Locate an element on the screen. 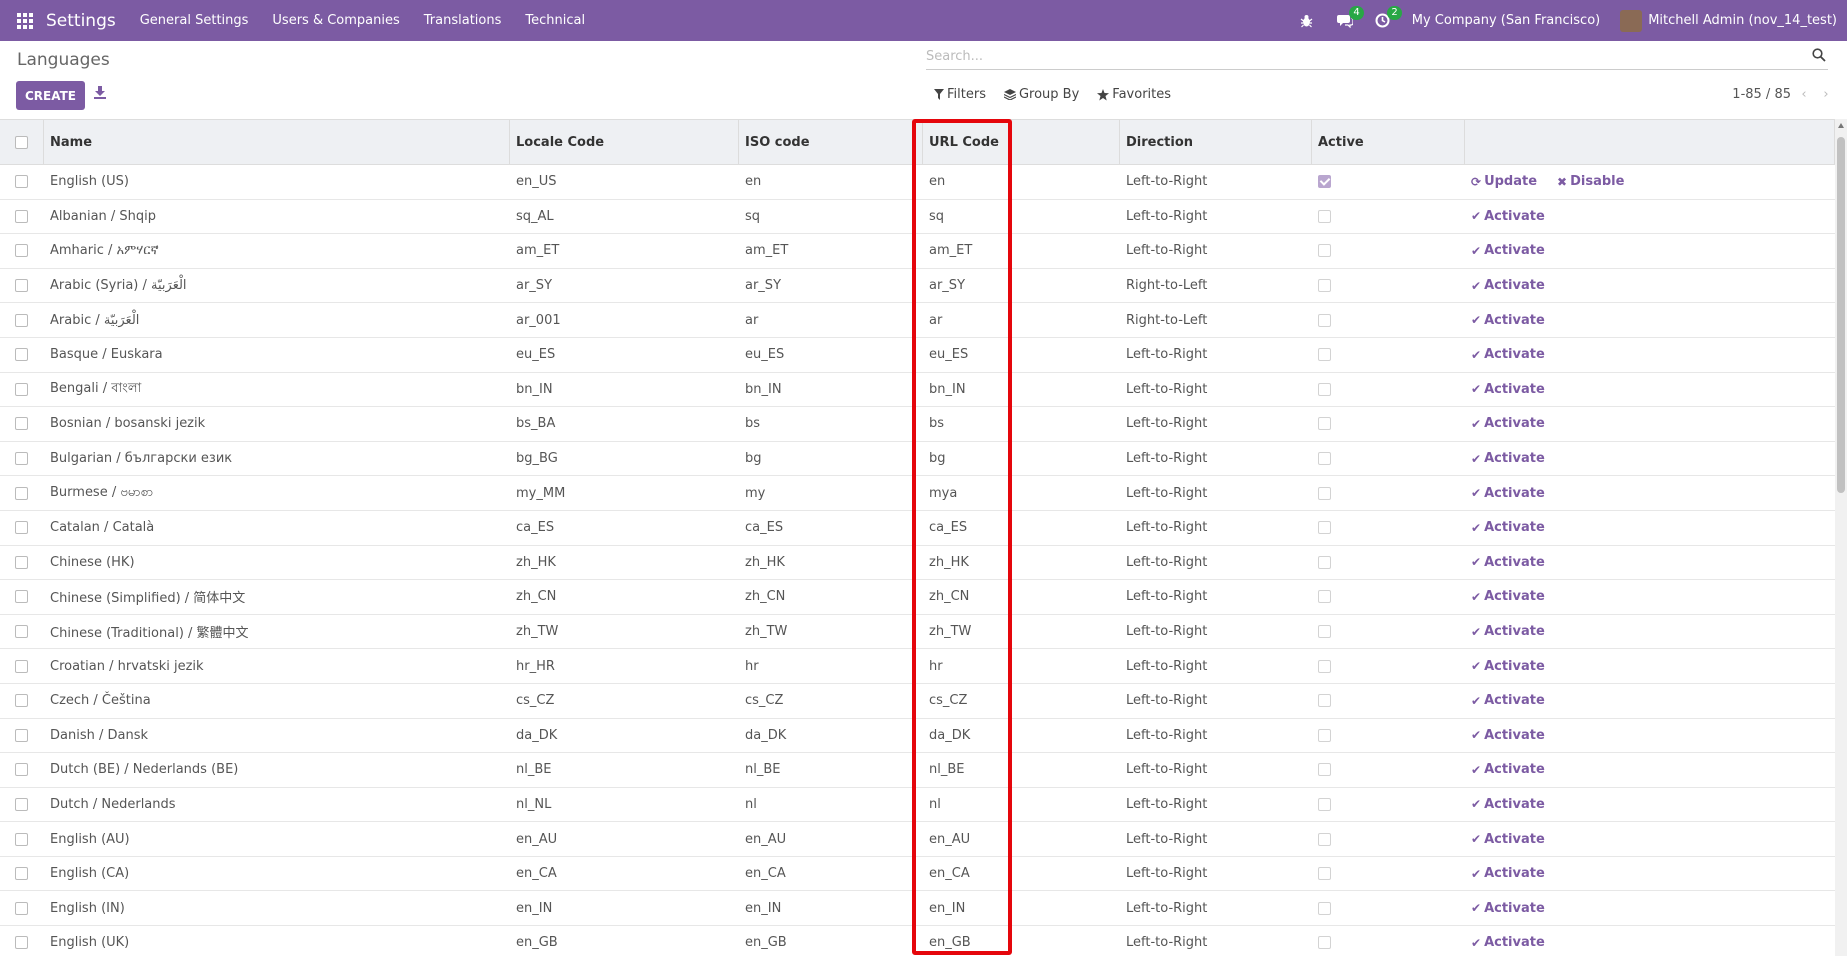 This screenshot has height=956, width=1847. header-iso-code: ISO code is located at coordinates (831, 142).